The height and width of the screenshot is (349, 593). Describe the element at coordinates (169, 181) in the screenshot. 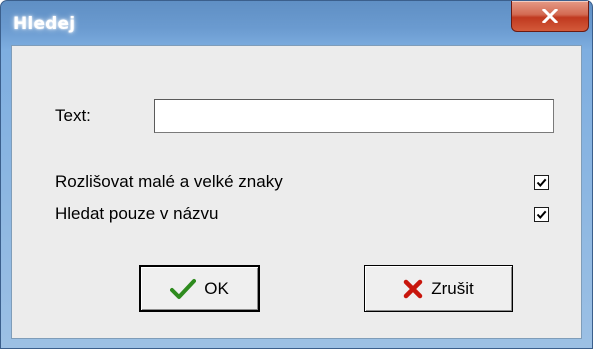

I see `case-sensitive-label: Rozlišovat malé a velké znaky` at that location.